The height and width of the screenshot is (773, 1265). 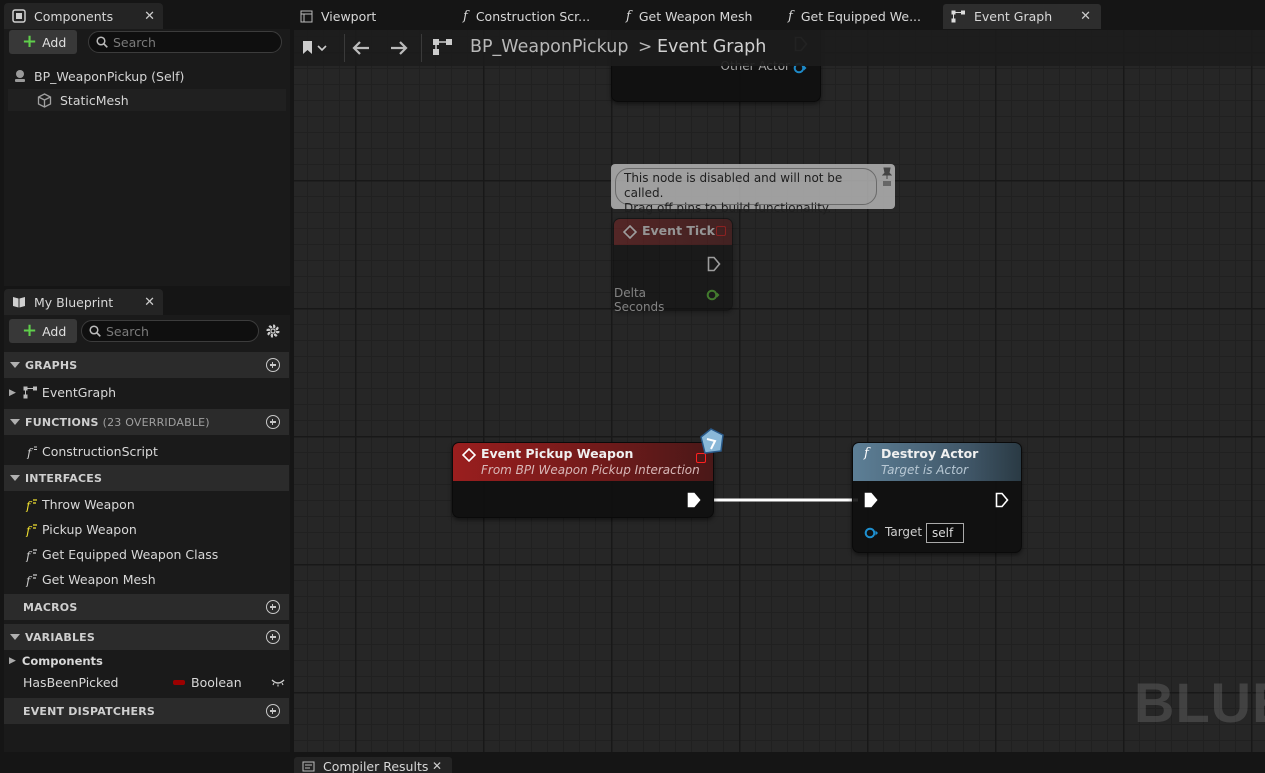 What do you see at coordinates (99, 579) in the screenshot?
I see `interface-item-label: Get Weapon Mesh` at bounding box center [99, 579].